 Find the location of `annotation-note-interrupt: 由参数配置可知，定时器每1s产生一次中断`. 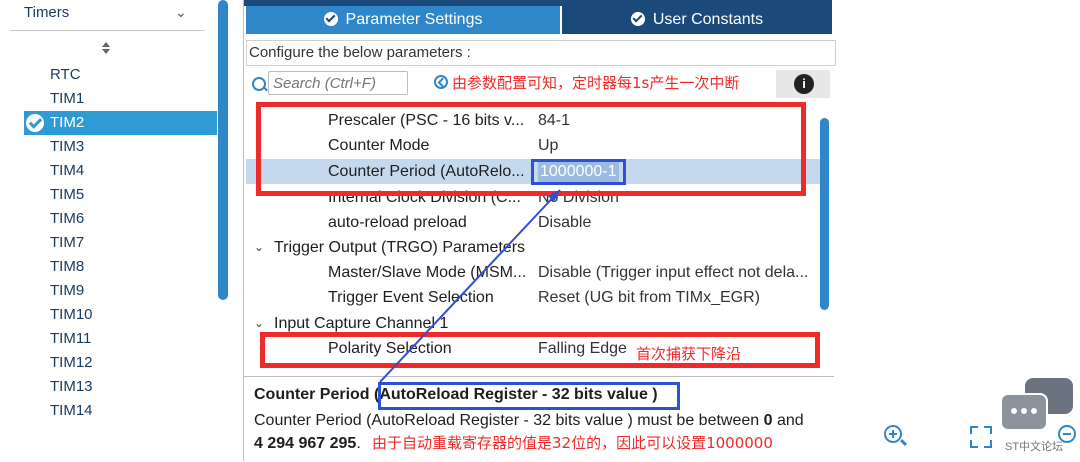

annotation-note-interrupt: 由参数配置可知，定时器每1s产生一次中断 is located at coordinates (596, 83).